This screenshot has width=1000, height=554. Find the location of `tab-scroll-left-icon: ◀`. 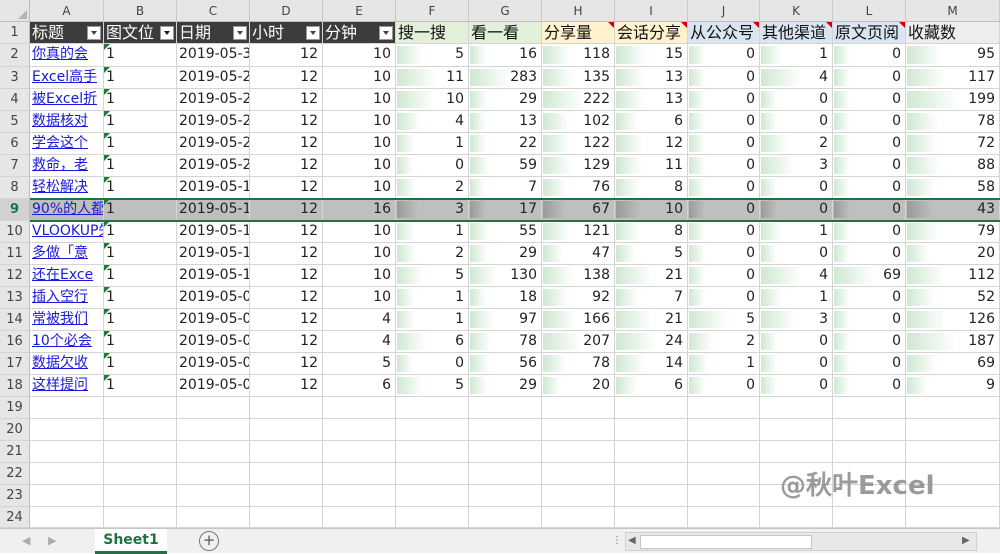

tab-scroll-left-icon: ◀ is located at coordinates (26, 540).